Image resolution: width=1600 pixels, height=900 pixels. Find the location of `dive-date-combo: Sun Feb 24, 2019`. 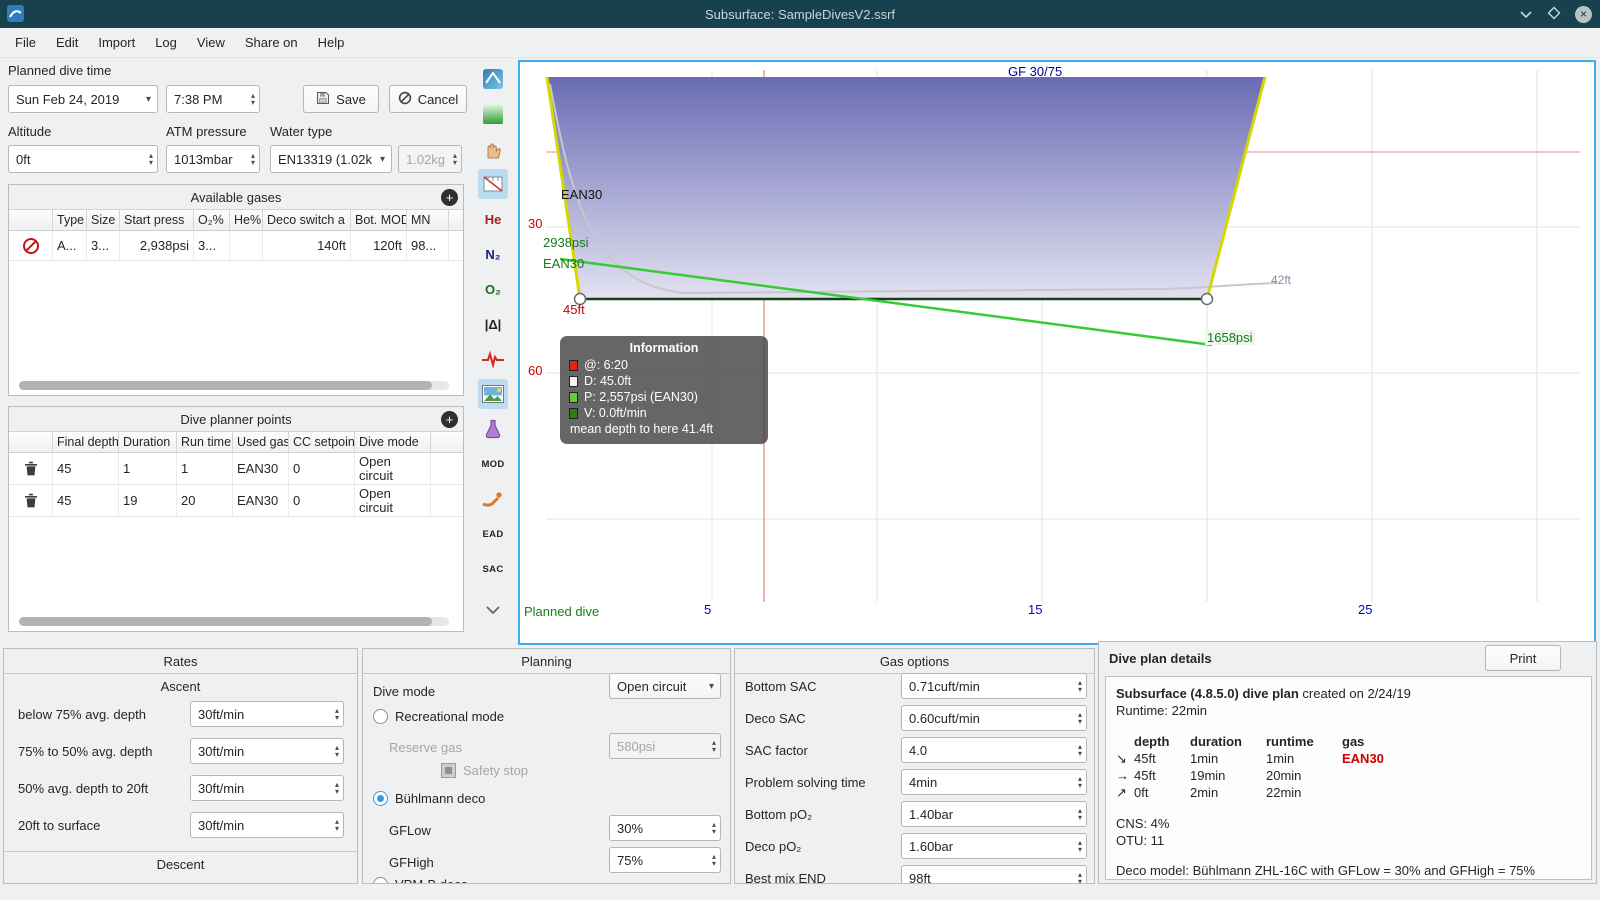

dive-date-combo: Sun Feb 24, 2019 is located at coordinates (83, 99).